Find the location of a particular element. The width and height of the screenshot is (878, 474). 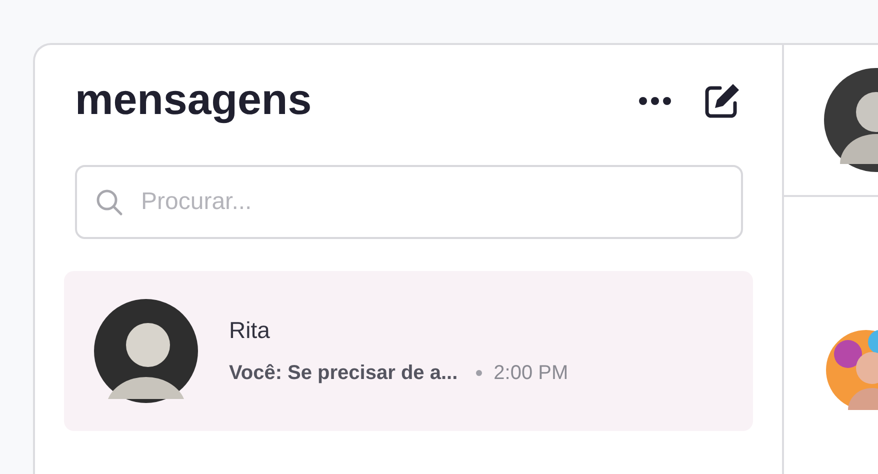

message-time: 2:00 PM is located at coordinates (531, 373).